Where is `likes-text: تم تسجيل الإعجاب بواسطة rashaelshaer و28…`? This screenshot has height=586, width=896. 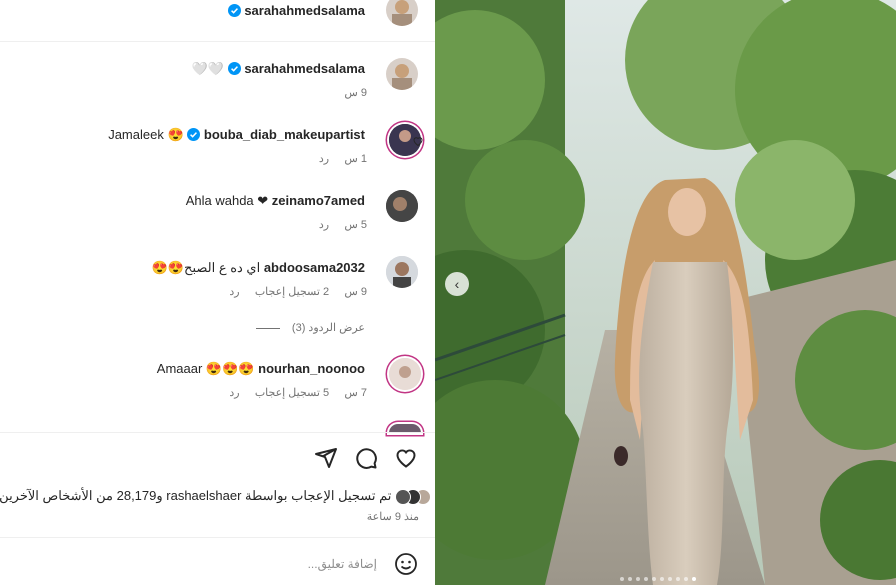 likes-text: تم تسجيل الإعجاب بواسطة rashaelshaer و28… is located at coordinates (195, 495).